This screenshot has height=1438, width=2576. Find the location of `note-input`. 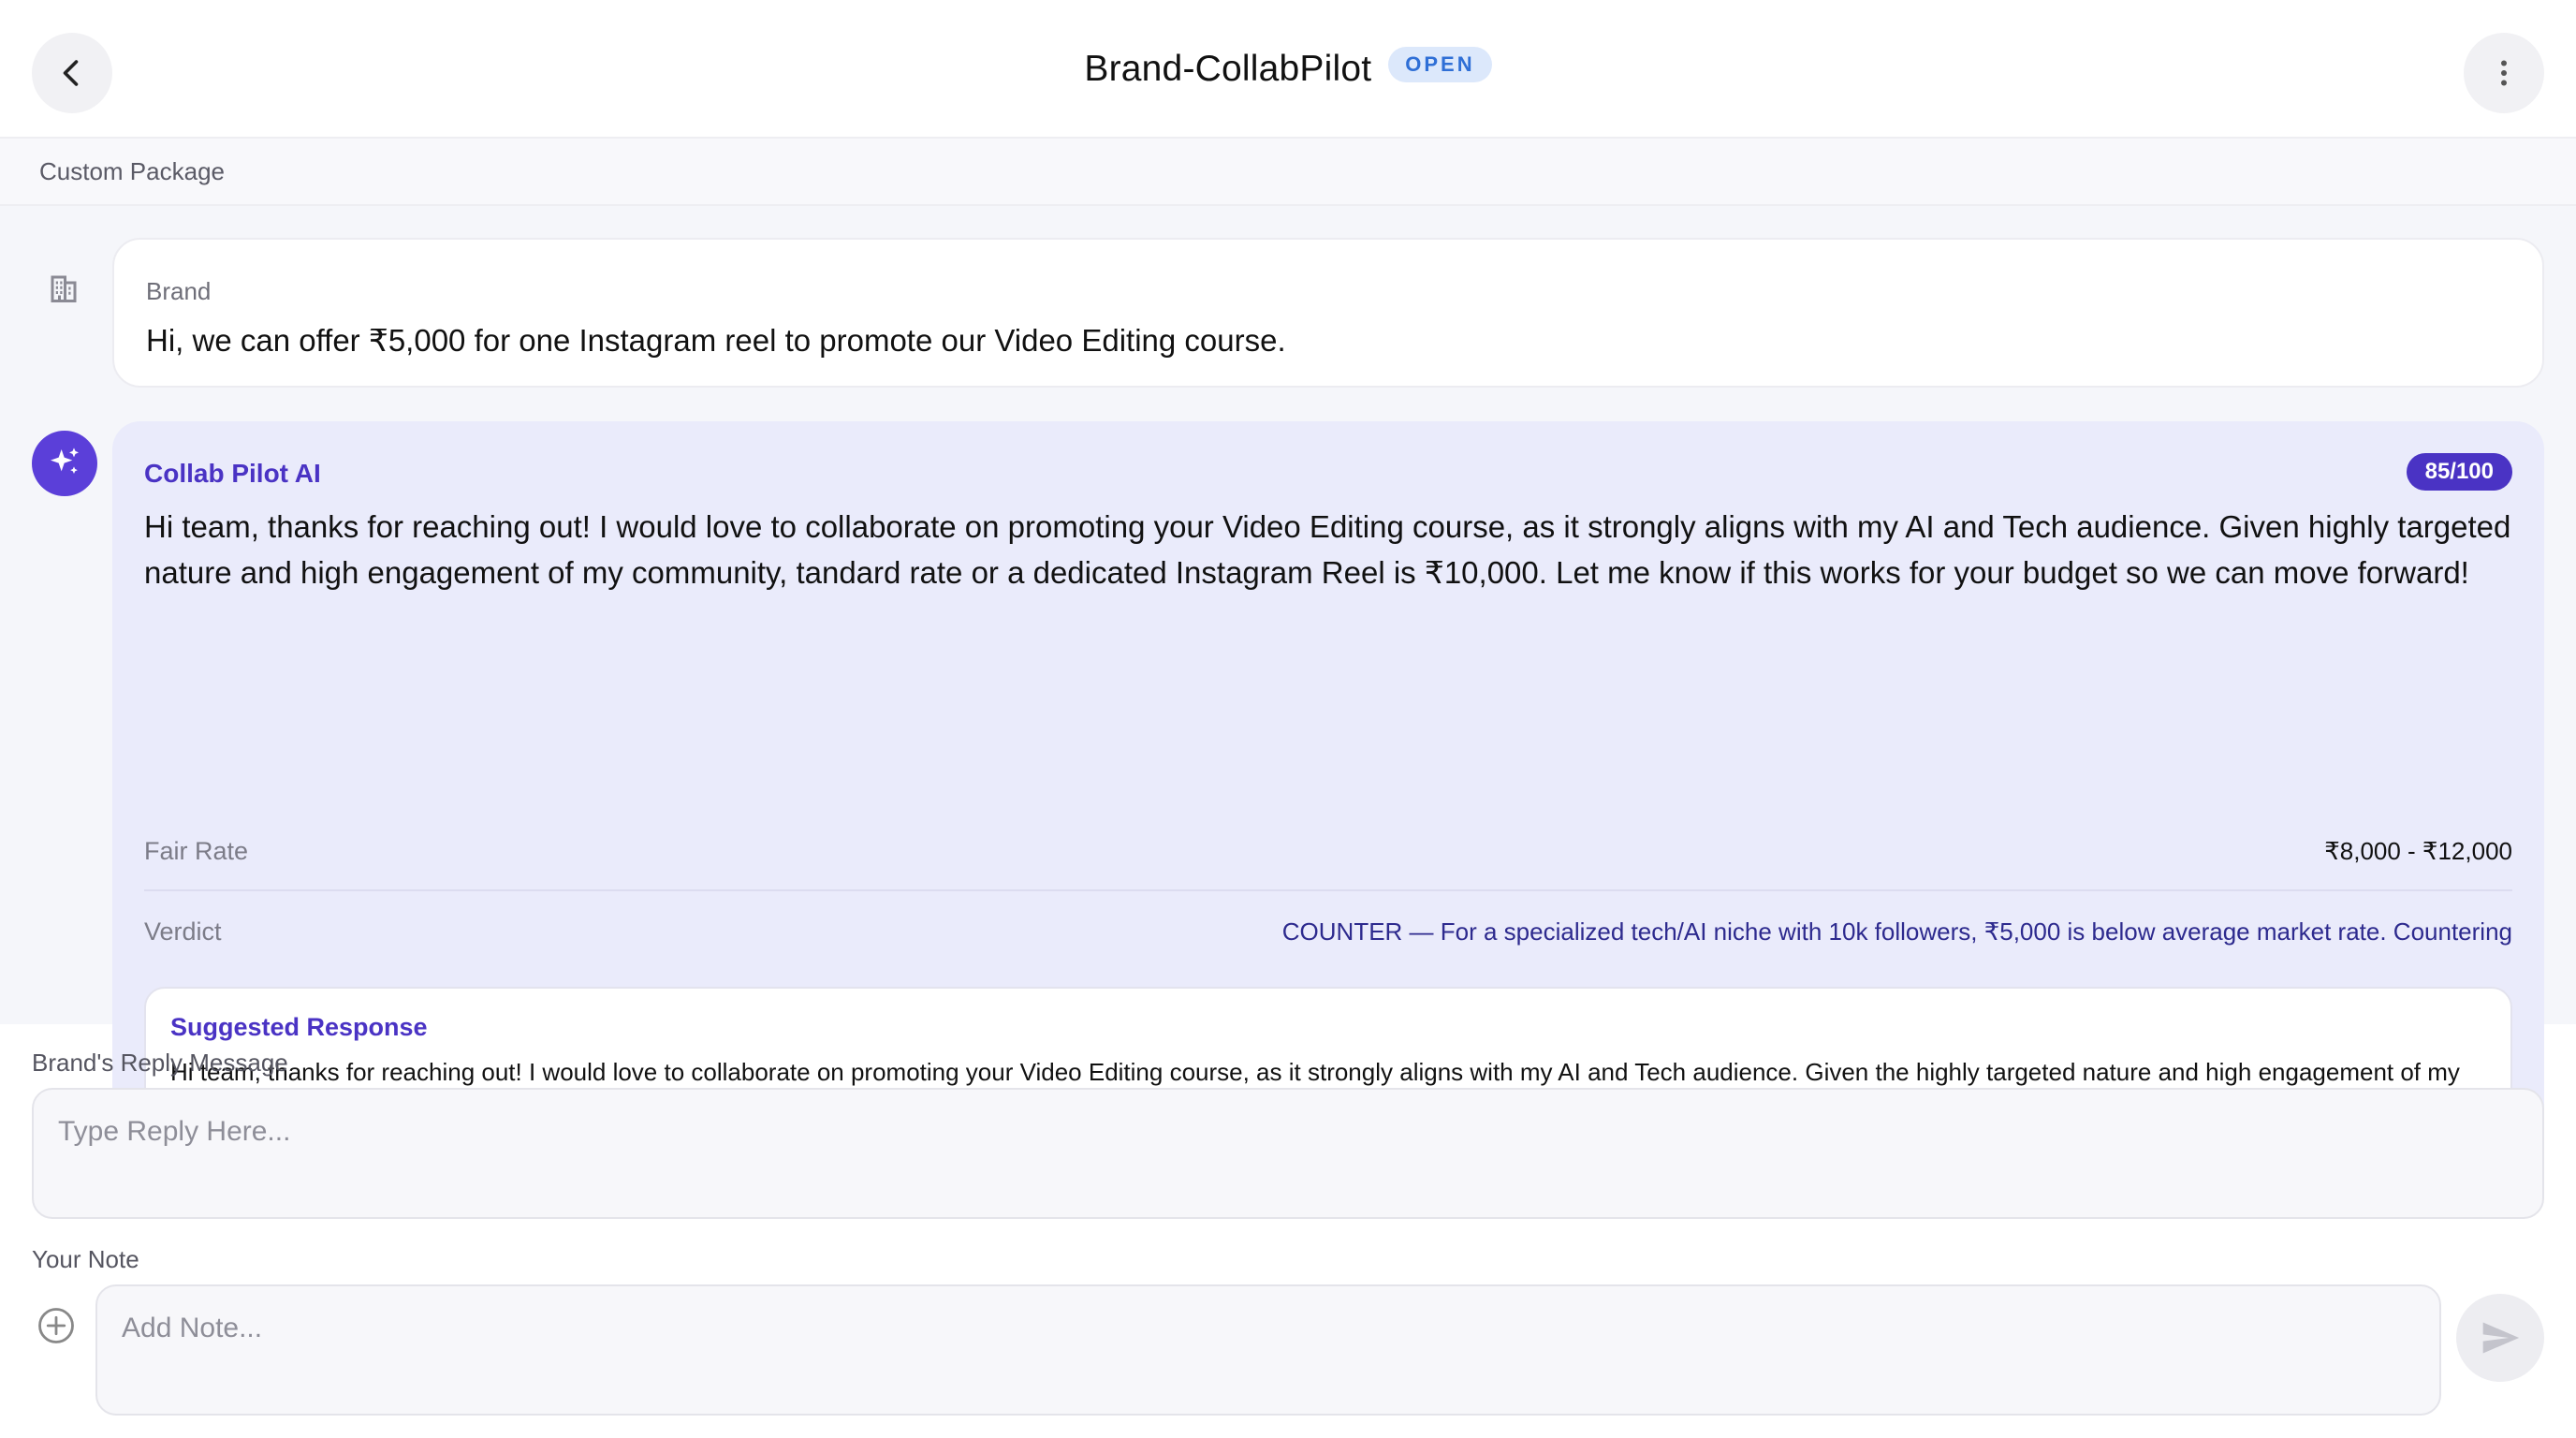

note-input is located at coordinates (1268, 1350).